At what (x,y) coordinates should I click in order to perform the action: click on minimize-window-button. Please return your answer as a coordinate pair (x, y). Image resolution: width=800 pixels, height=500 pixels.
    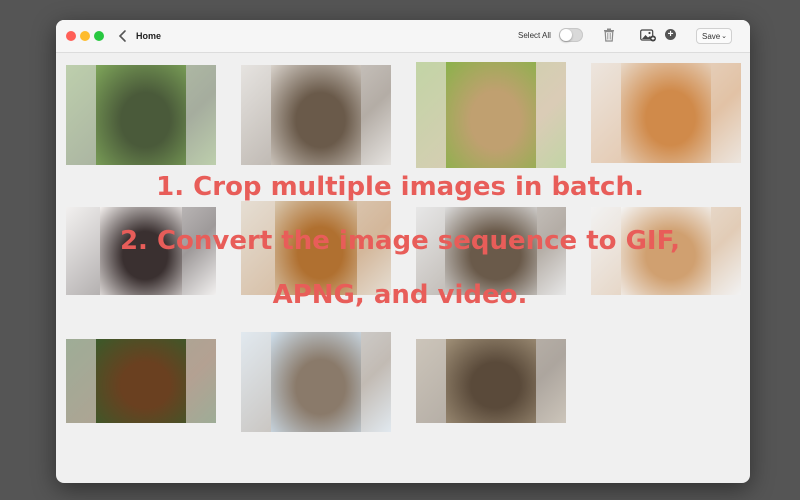
    Looking at the image, I should click on (85, 36).